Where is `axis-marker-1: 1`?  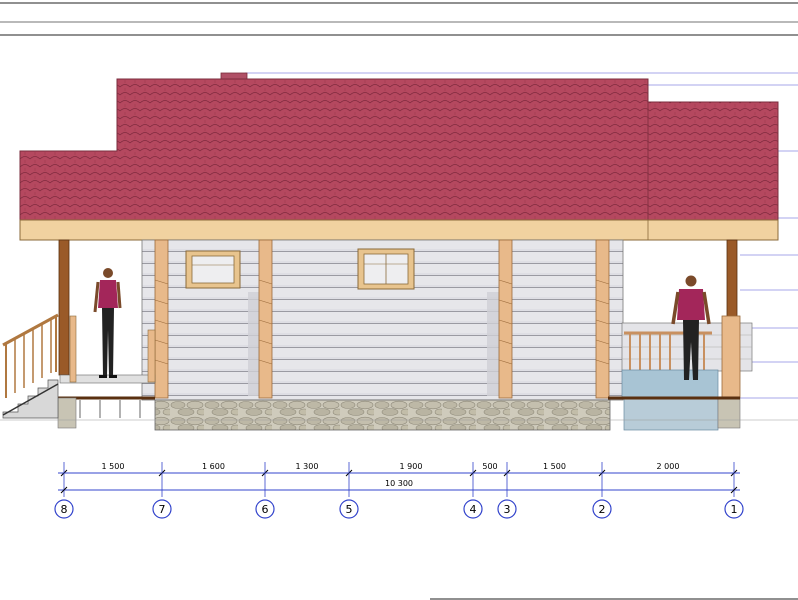
axis-marker-1: 1 is located at coordinates (734, 509).